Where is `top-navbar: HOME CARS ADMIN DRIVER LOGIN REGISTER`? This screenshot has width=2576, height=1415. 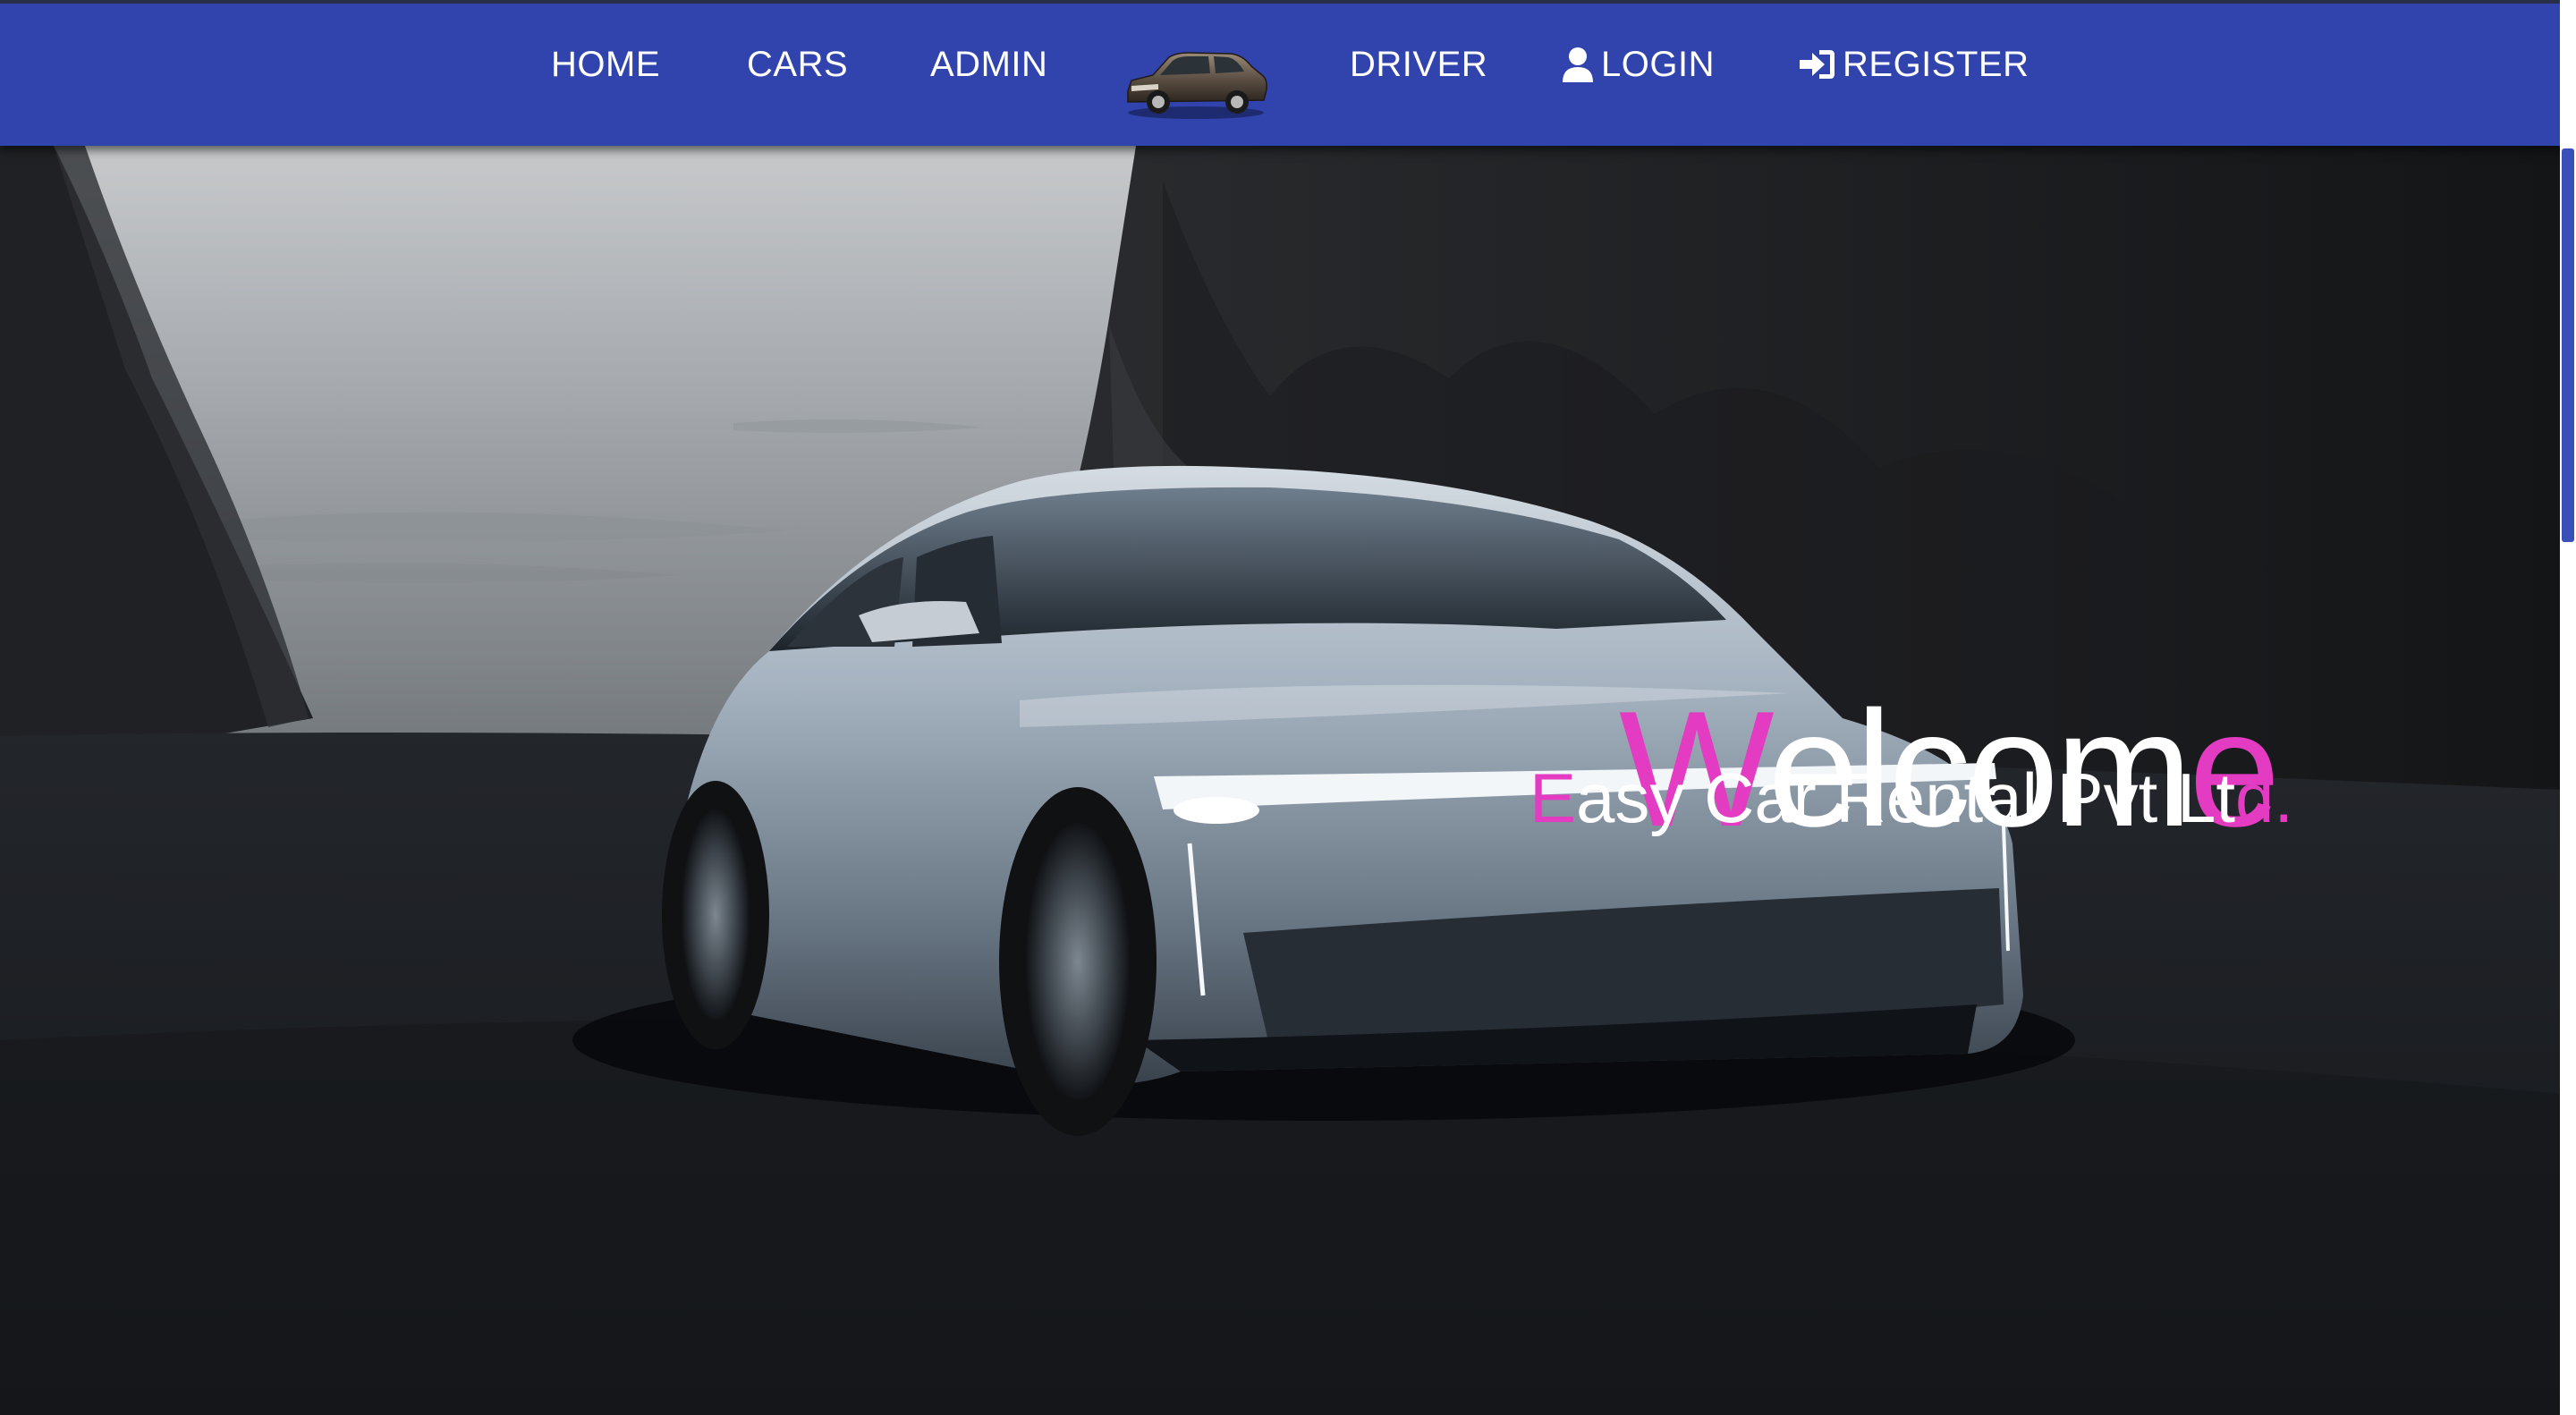 top-navbar: HOME CARS ADMIN DRIVER LOGIN REGISTER is located at coordinates (1288, 73).